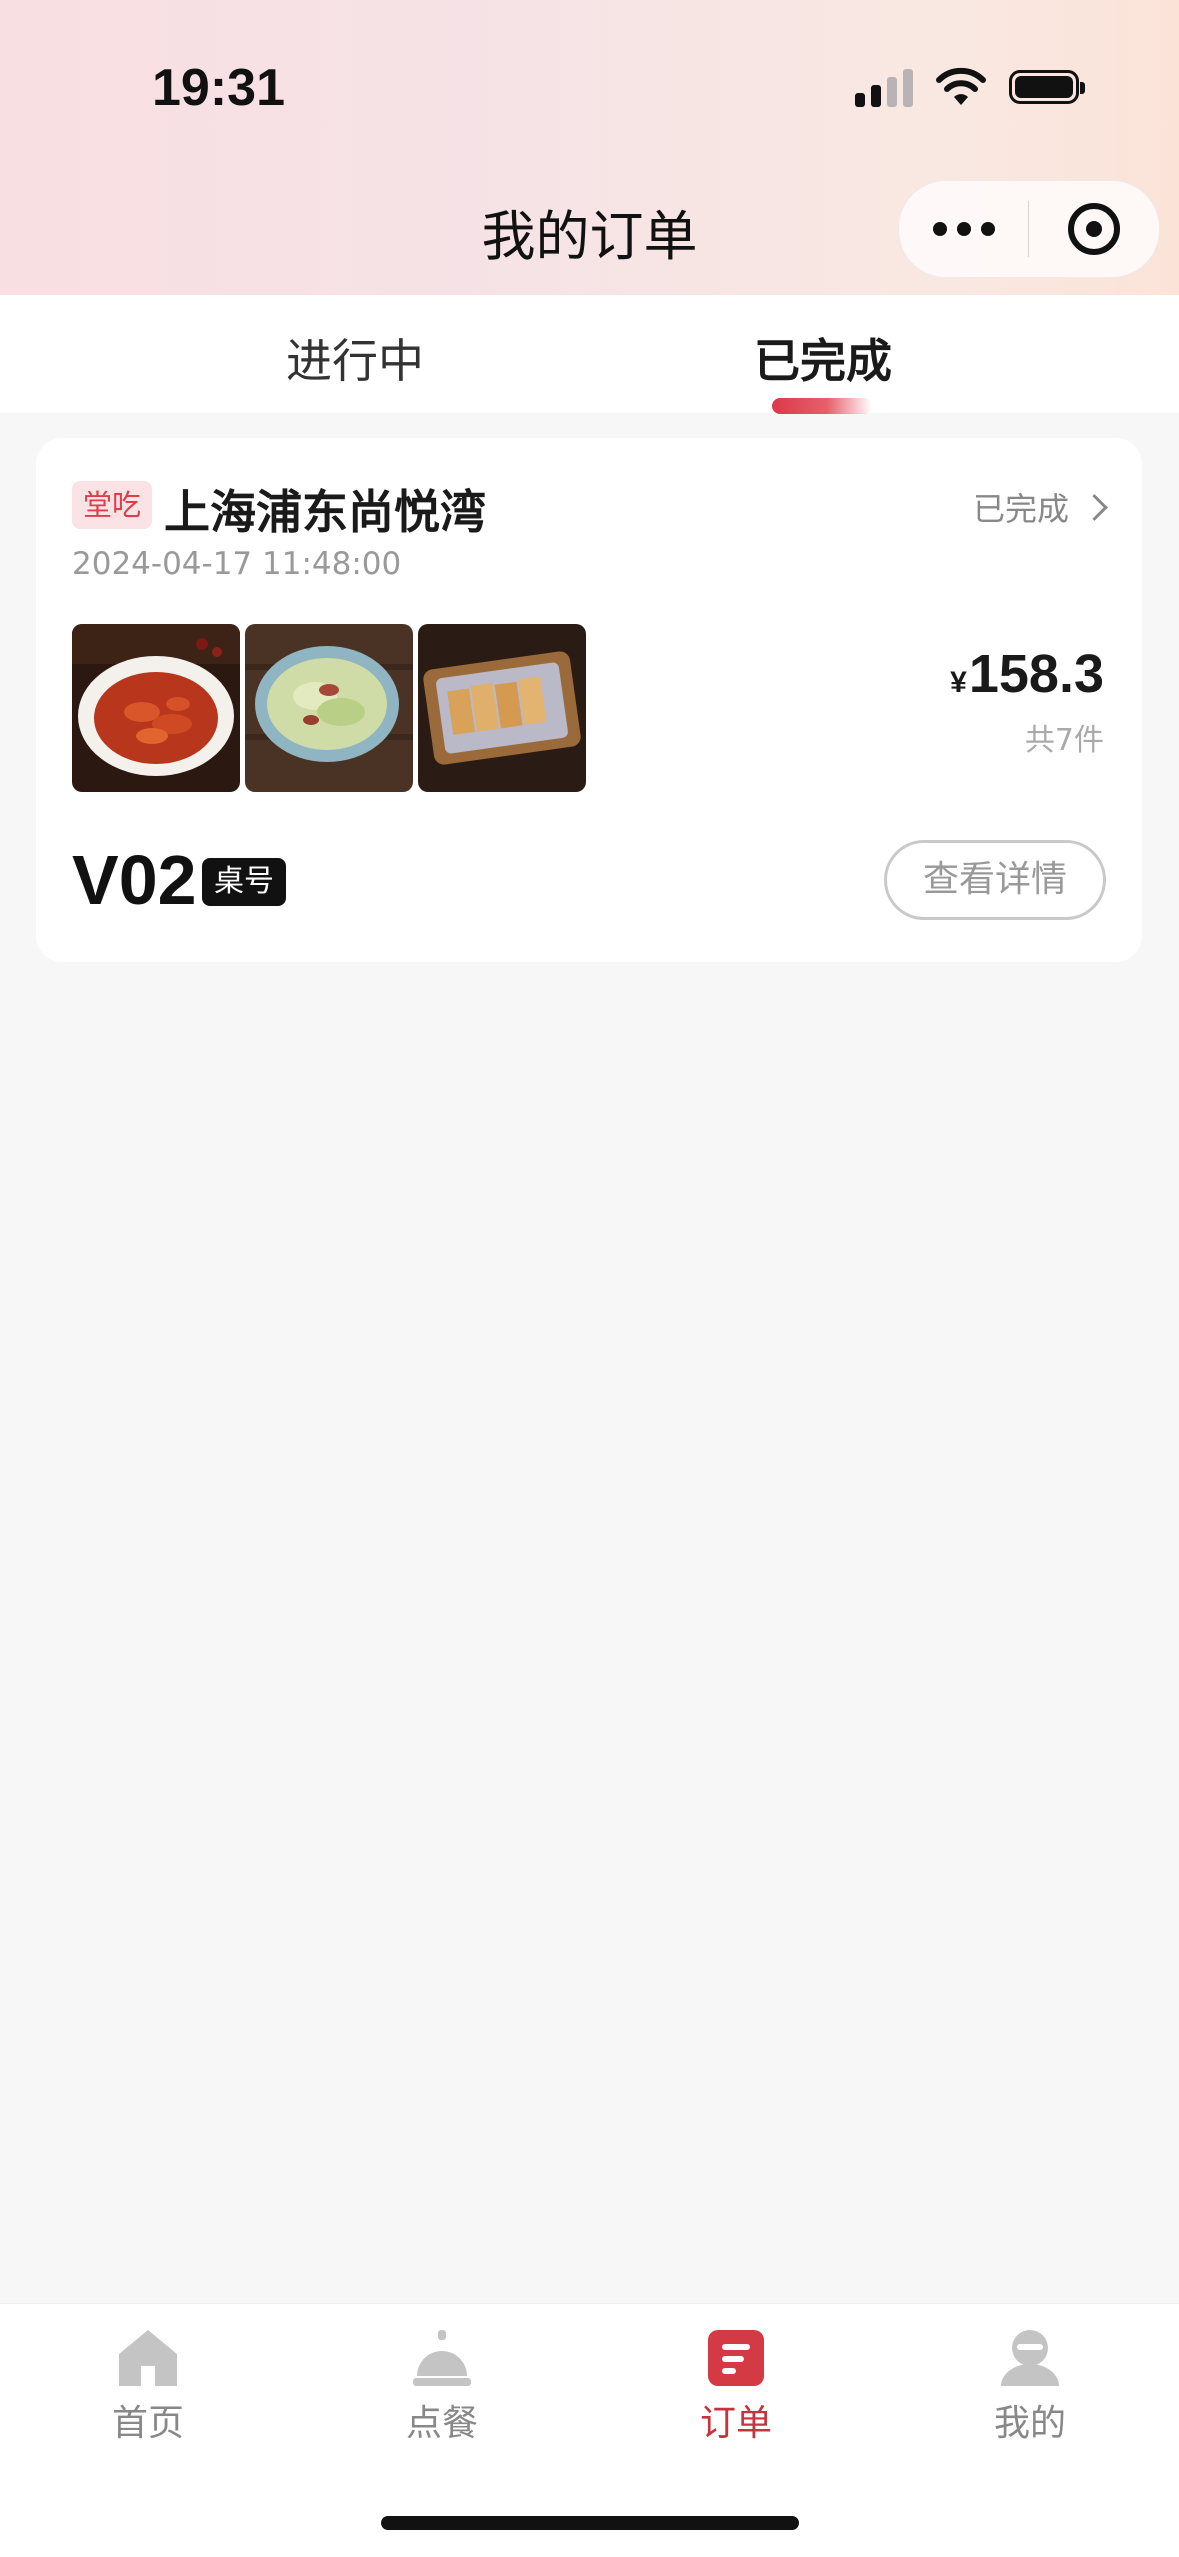  I want to click on order-status-label: 已完成, so click(1020, 509).